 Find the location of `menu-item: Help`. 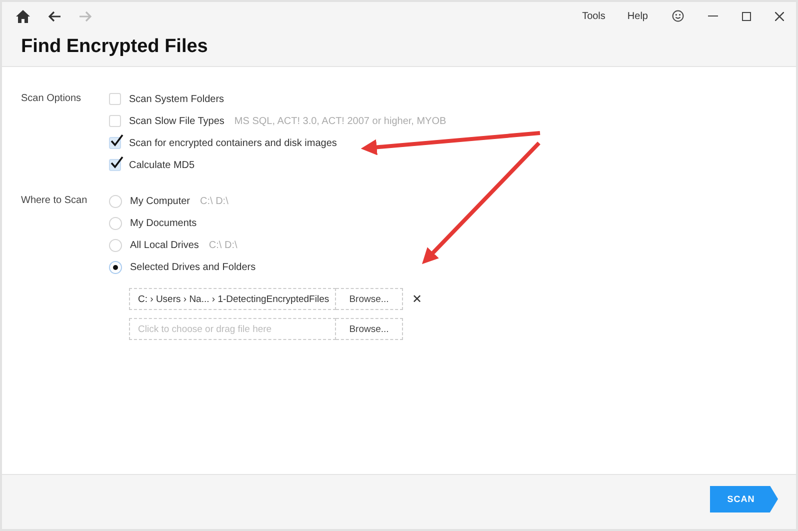

menu-item: Help is located at coordinates (637, 16).